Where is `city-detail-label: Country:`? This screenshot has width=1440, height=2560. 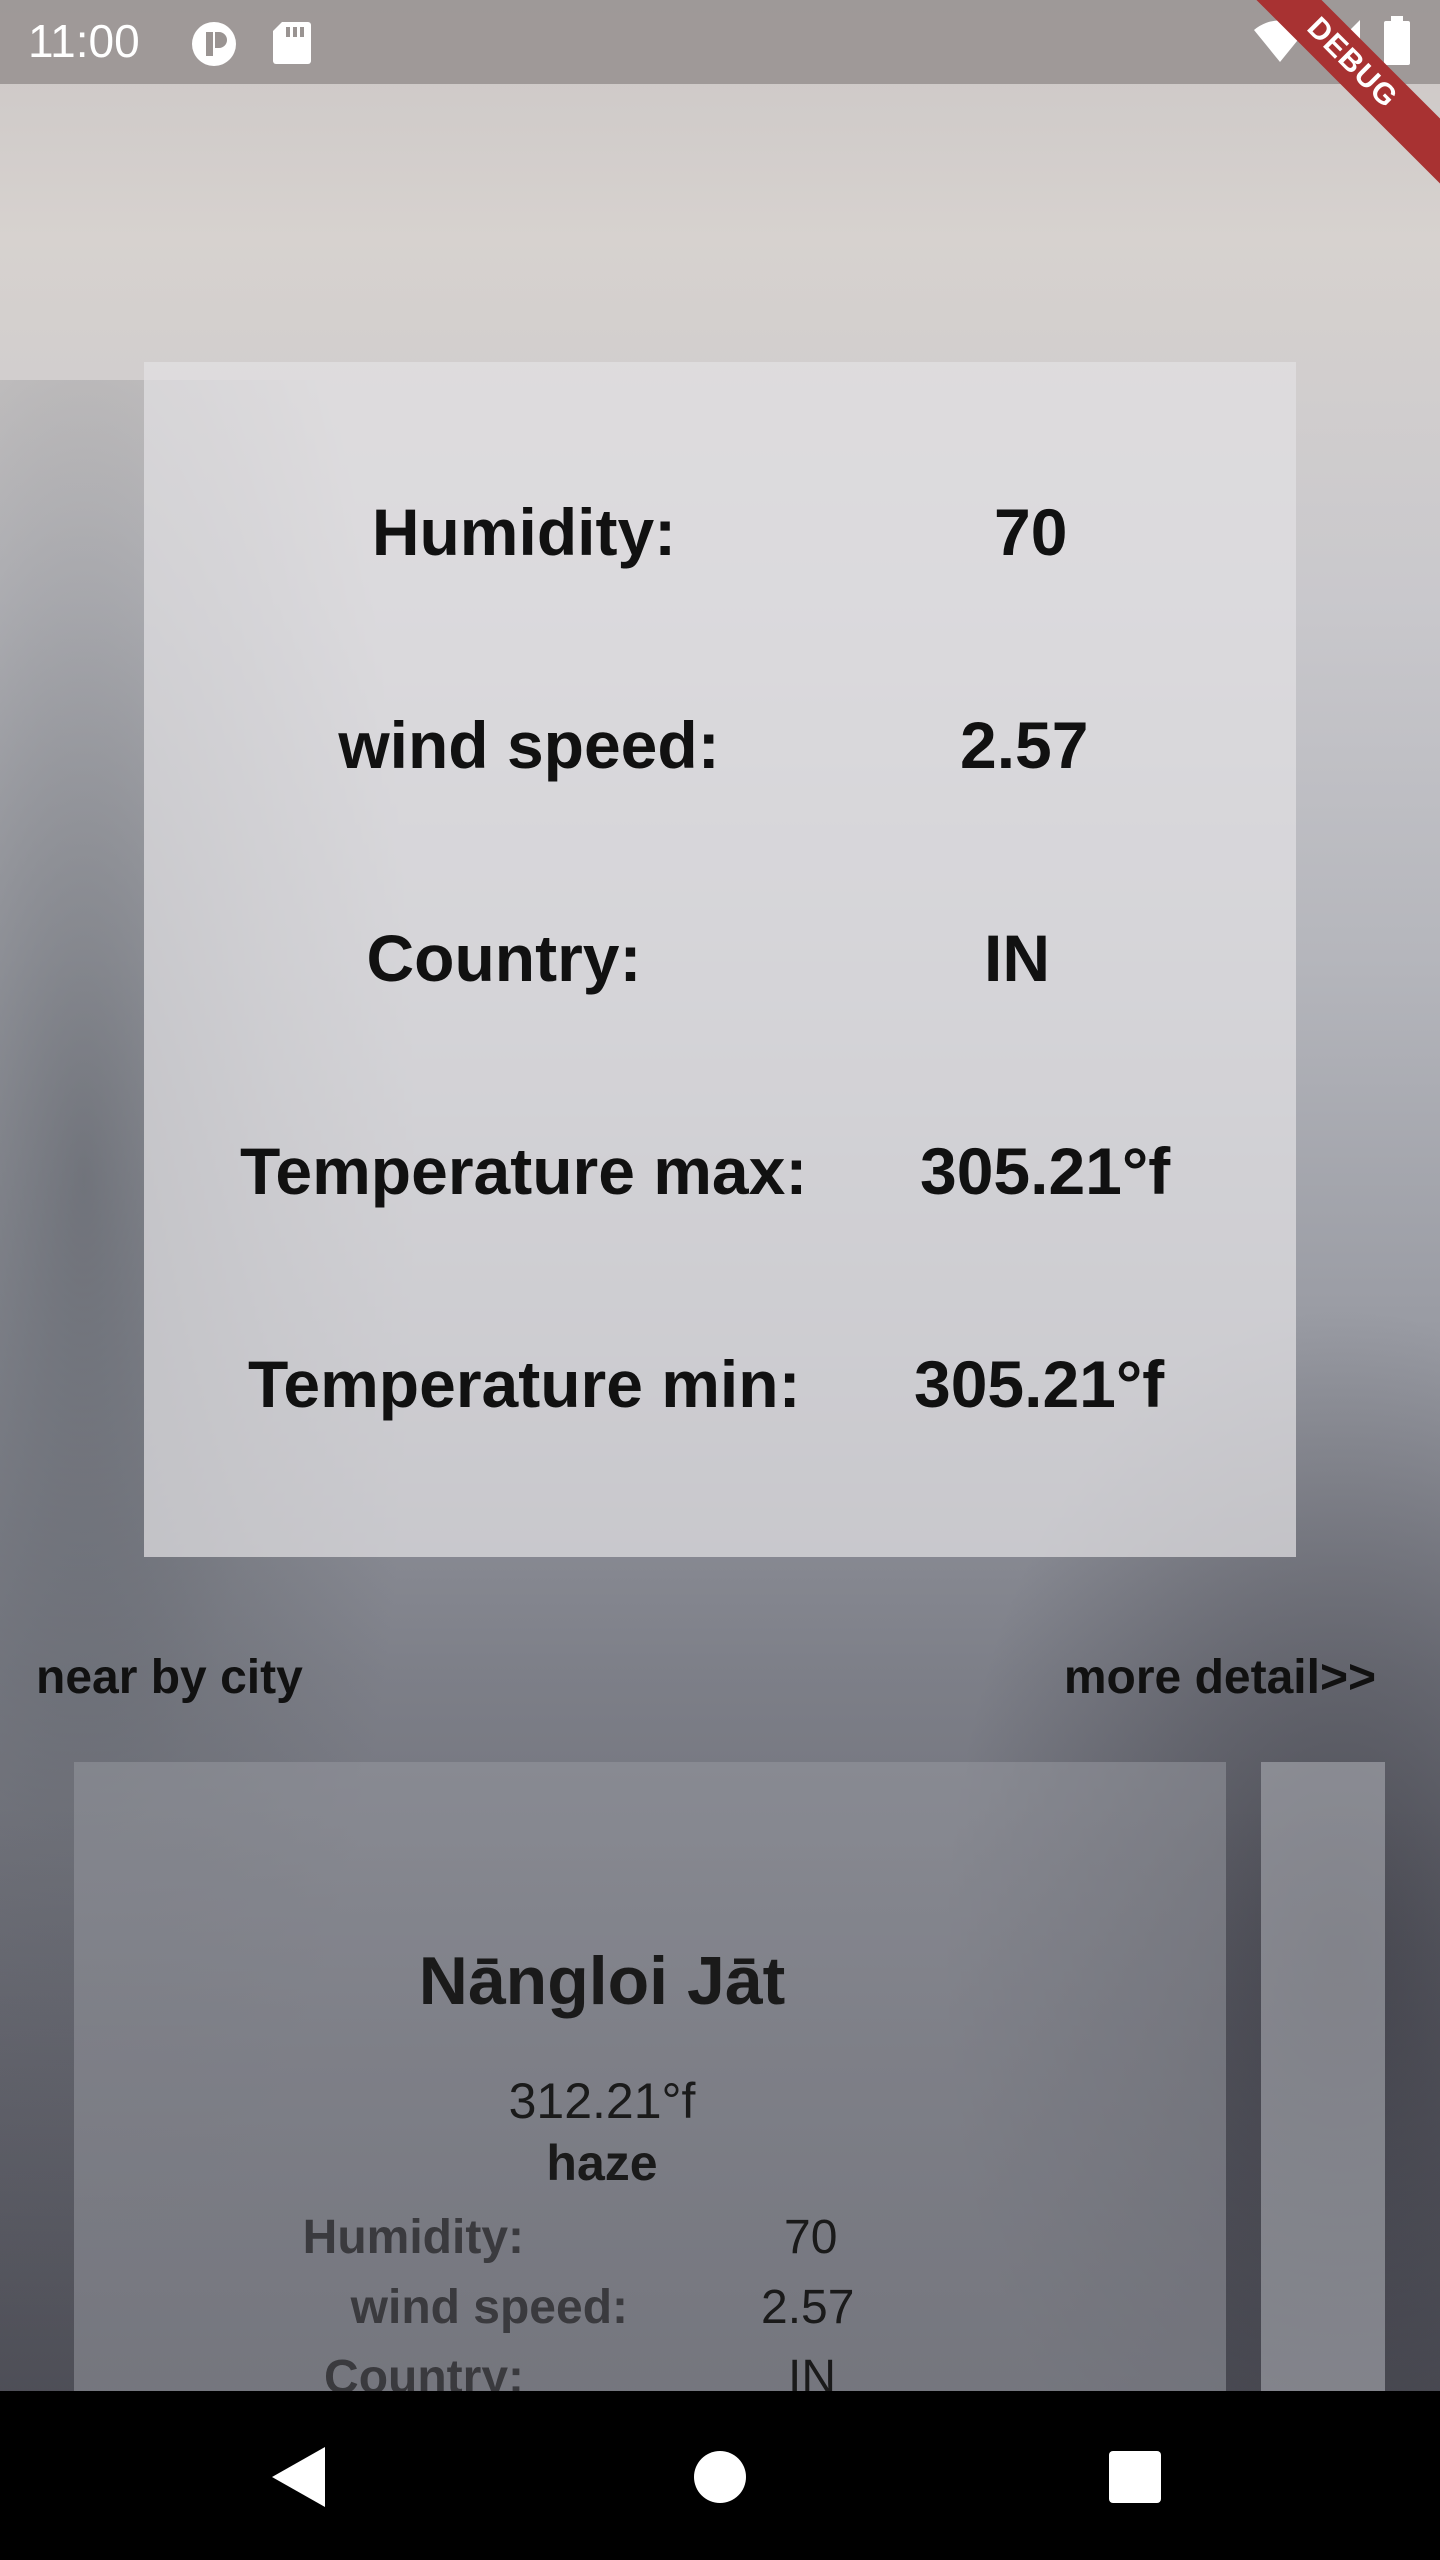 city-detail-label: Country: is located at coordinates (424, 2371).